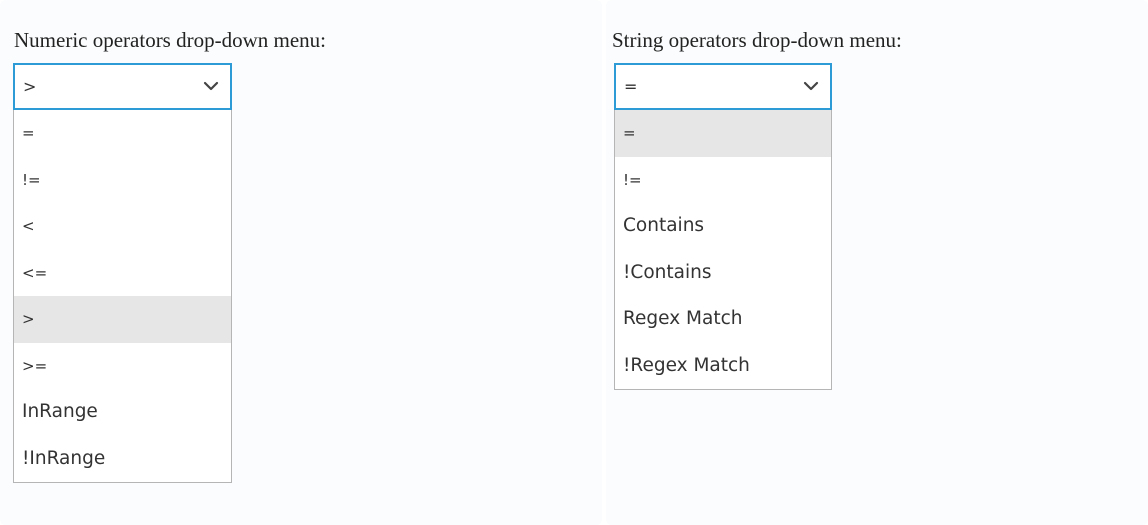  I want to click on string-option-not-regex-match: !Regex Match, so click(723, 366).